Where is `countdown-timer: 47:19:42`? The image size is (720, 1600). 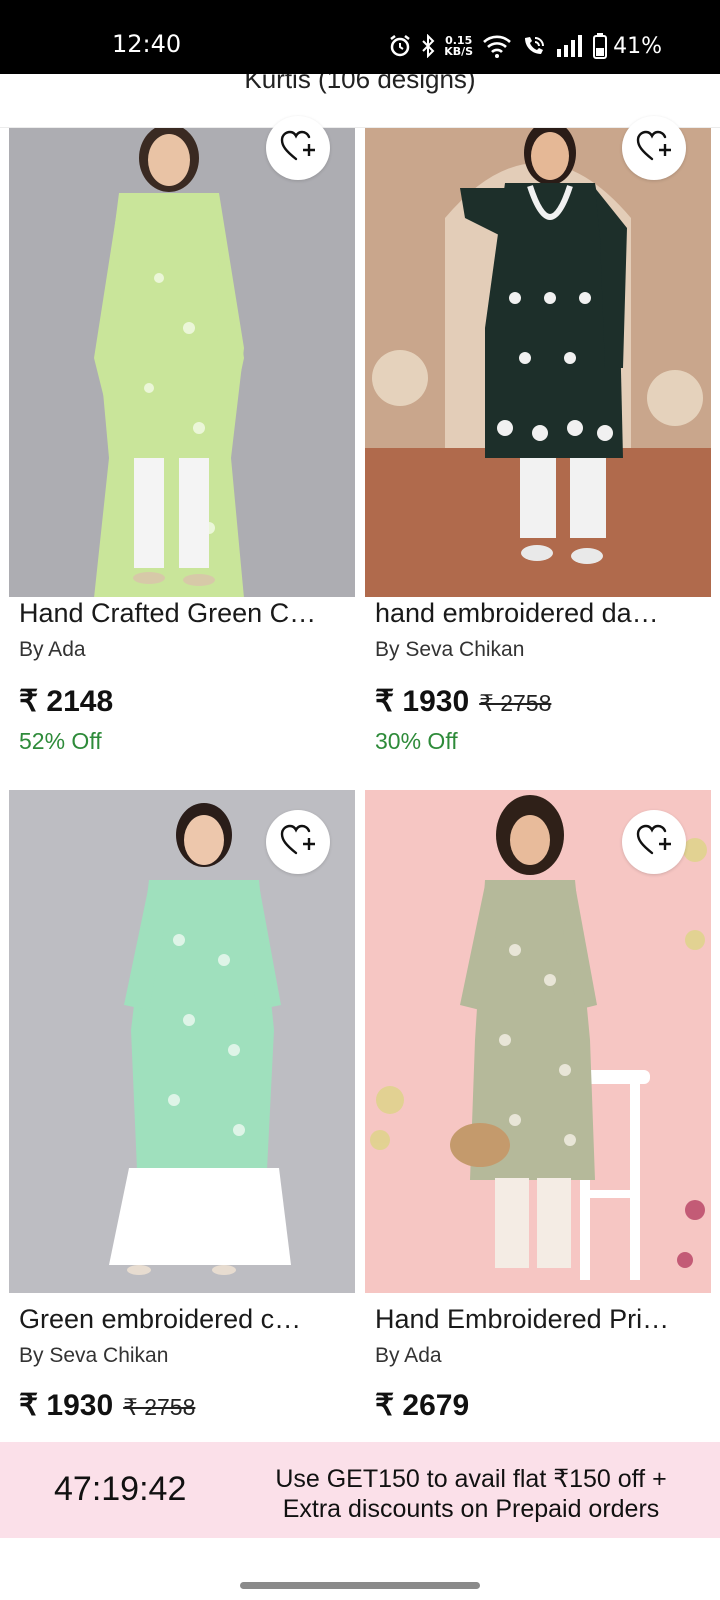 countdown-timer: 47:19:42 is located at coordinates (120, 1489).